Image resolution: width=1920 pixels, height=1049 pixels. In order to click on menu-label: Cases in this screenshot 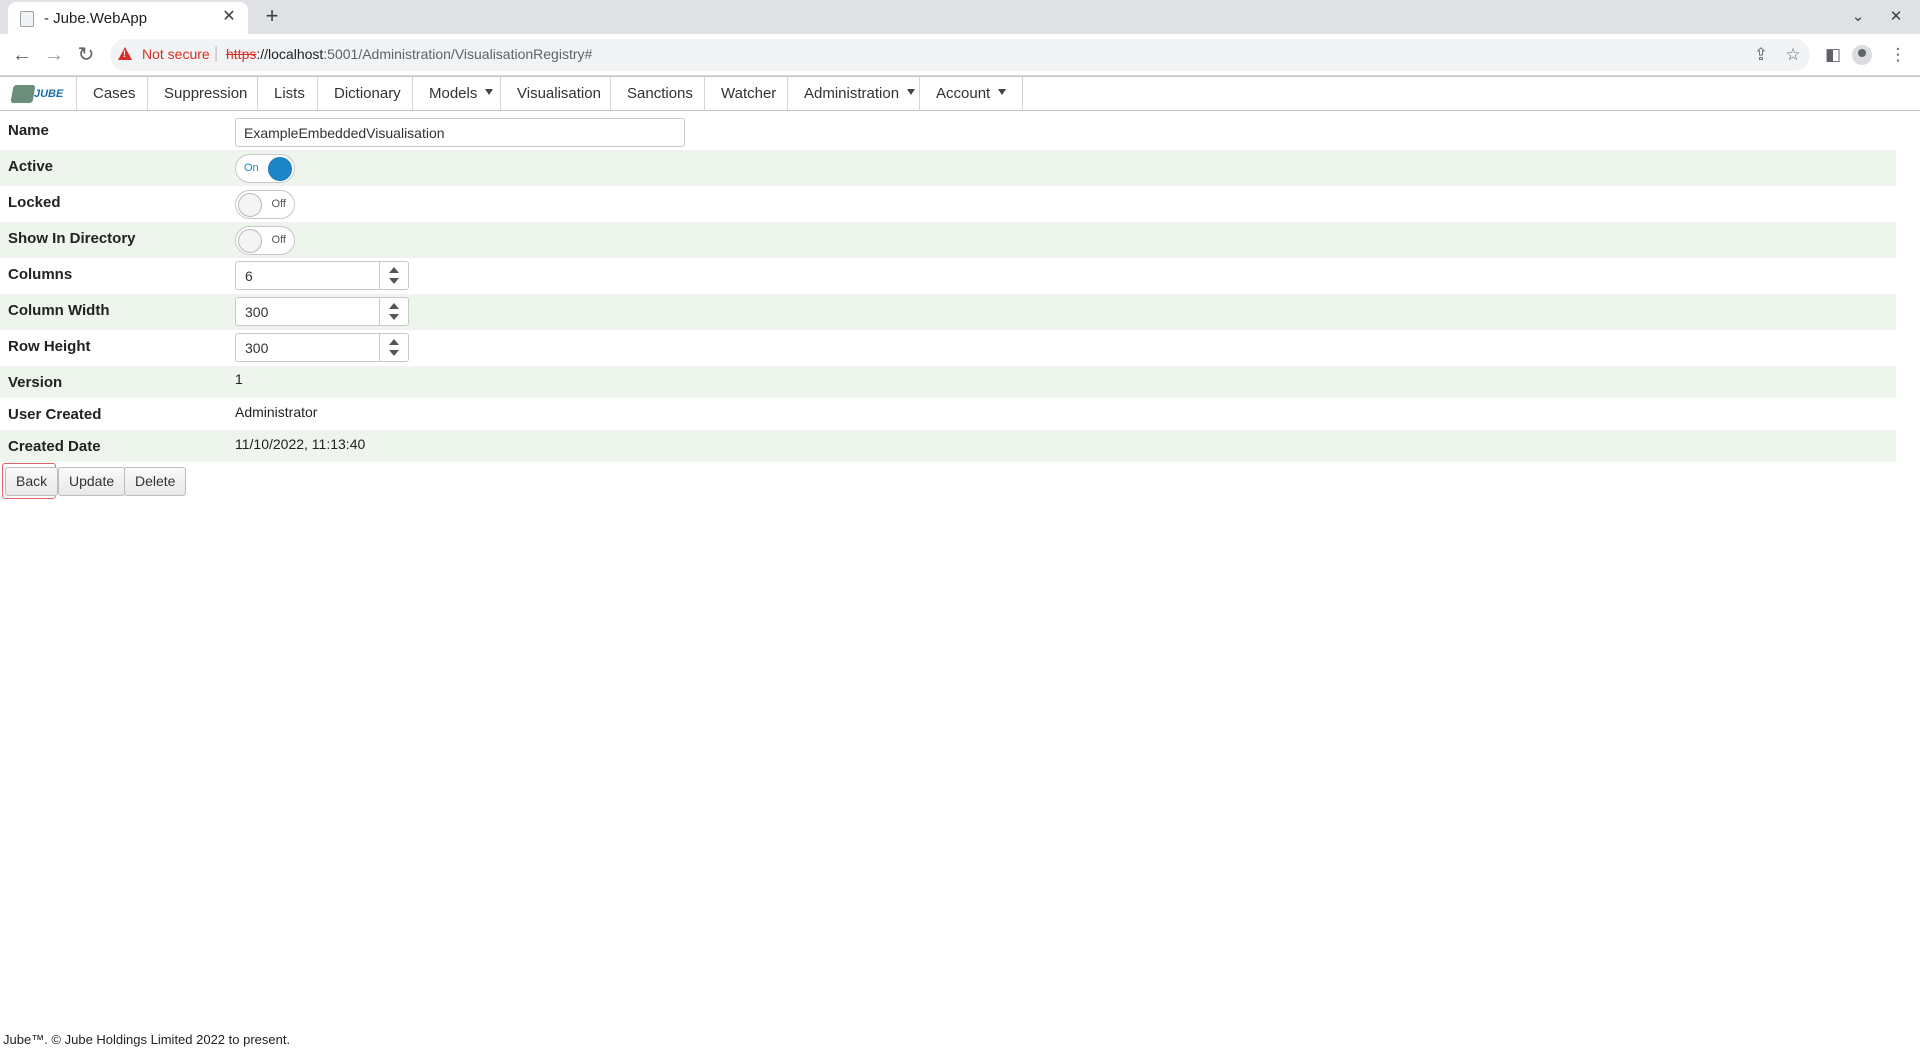, I will do `click(114, 93)`.